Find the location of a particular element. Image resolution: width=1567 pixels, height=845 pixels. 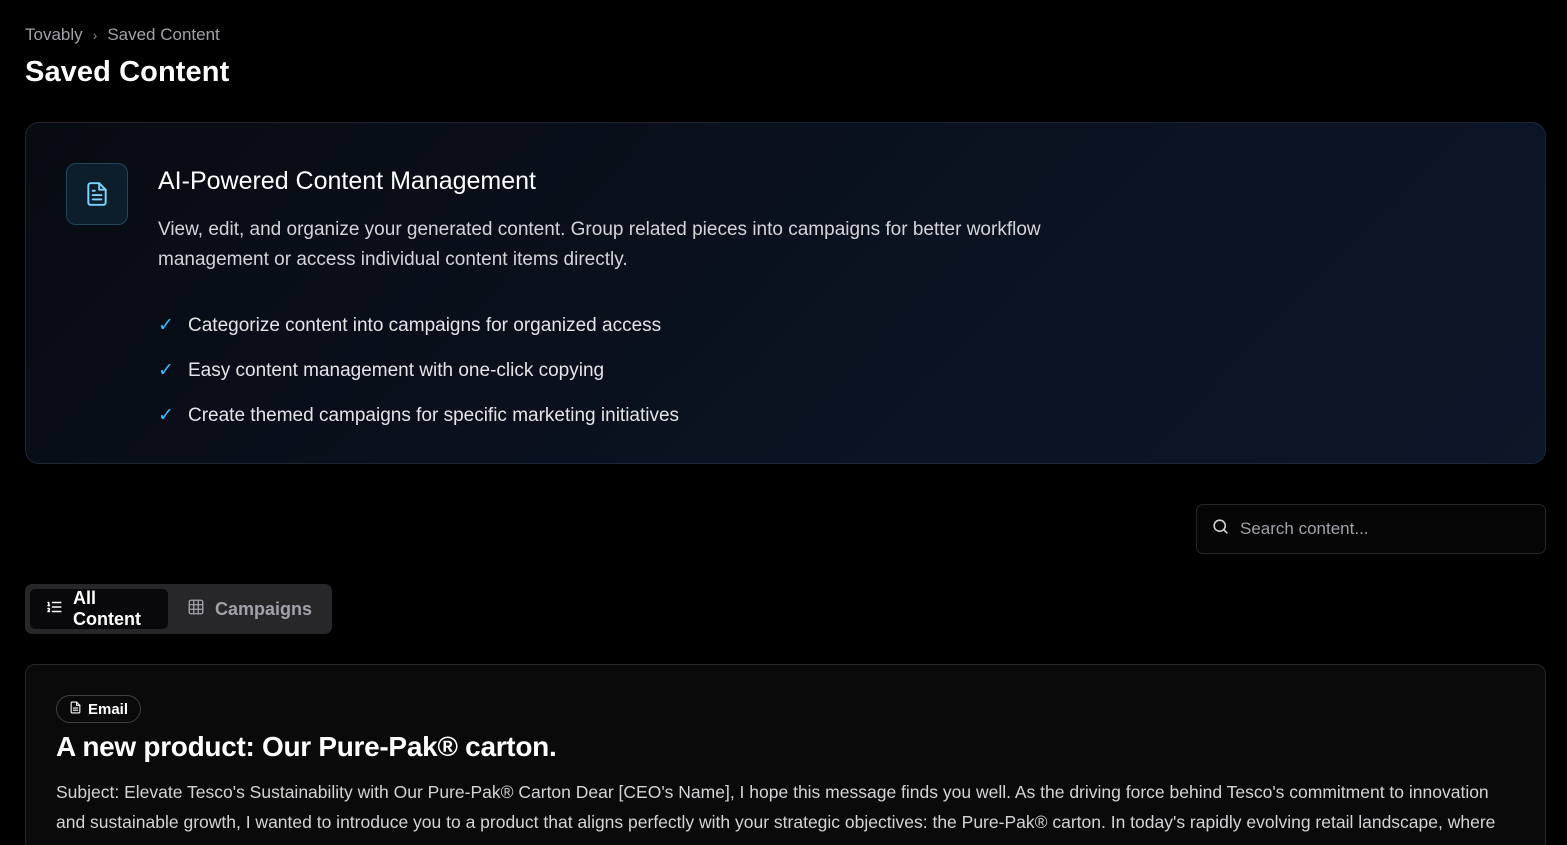

content-type-badge: Email is located at coordinates (99, 709).